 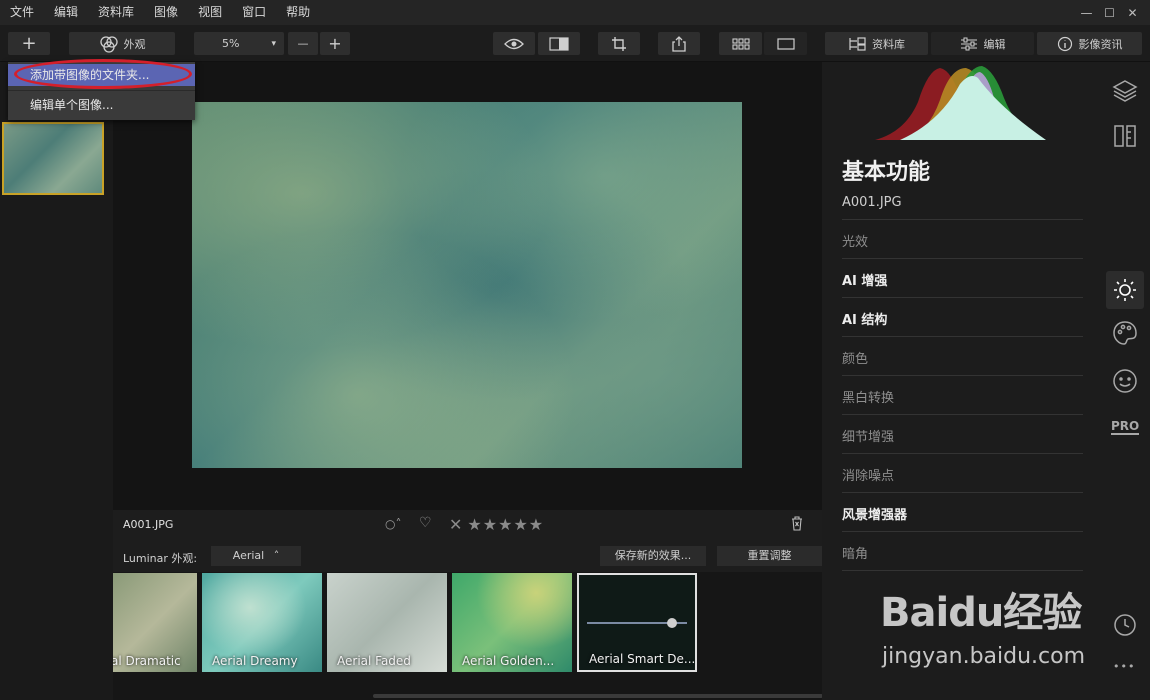 I want to click on annotation-ellipse, so click(x=103, y=74).